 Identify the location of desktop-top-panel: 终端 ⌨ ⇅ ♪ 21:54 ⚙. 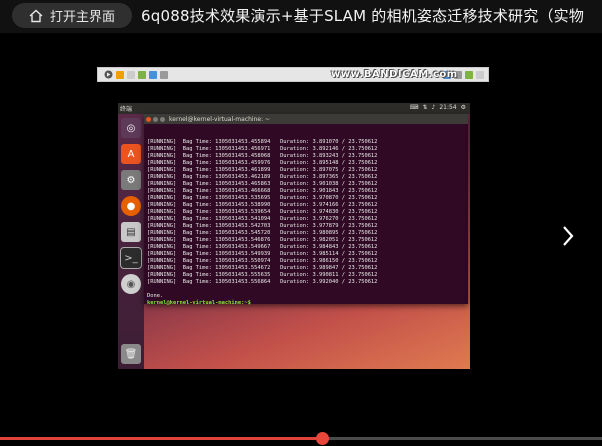
(294, 108).